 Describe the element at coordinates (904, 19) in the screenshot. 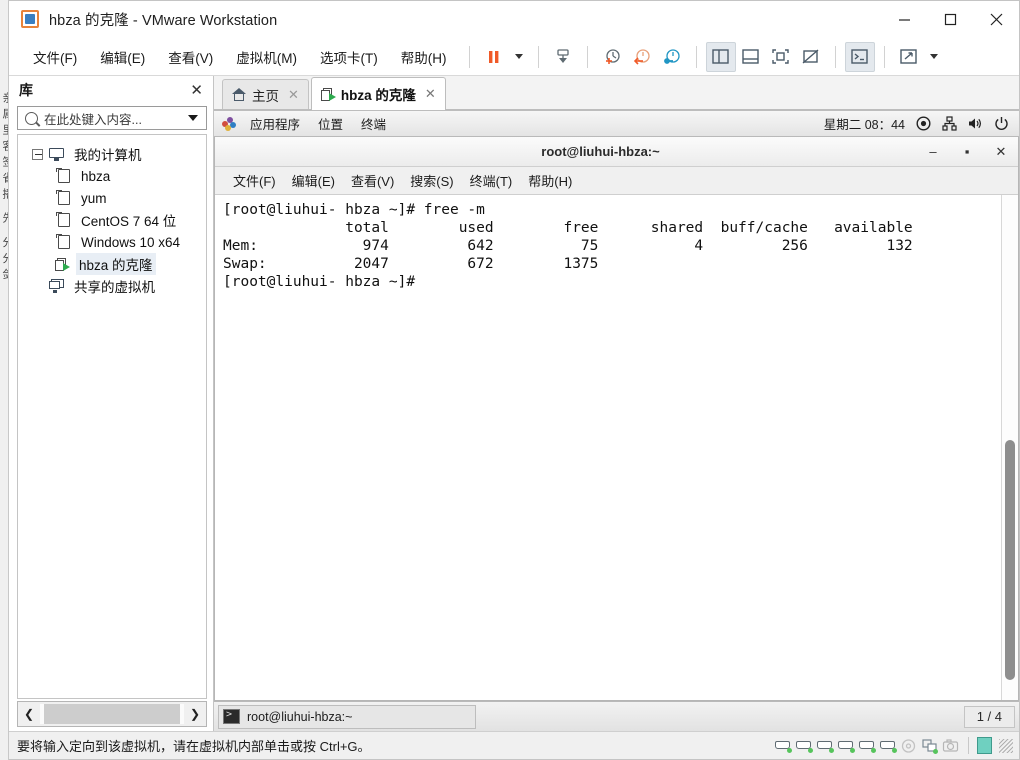

I see `minimize-button` at that location.